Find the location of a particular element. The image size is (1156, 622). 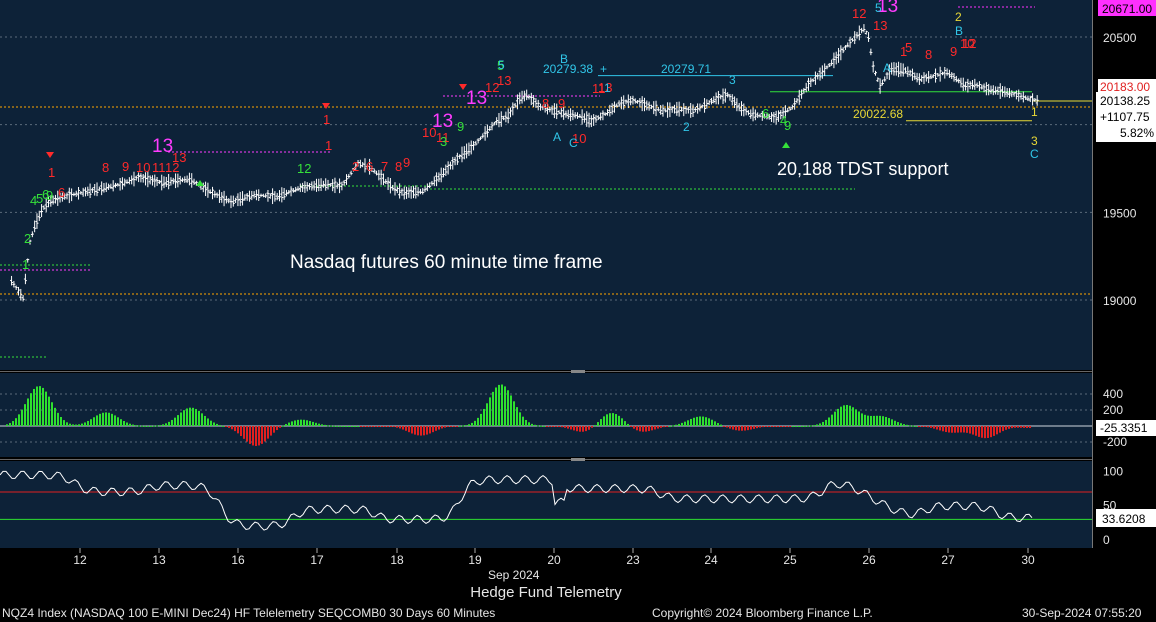

td-red-count: 2 is located at coordinates (355, 166).